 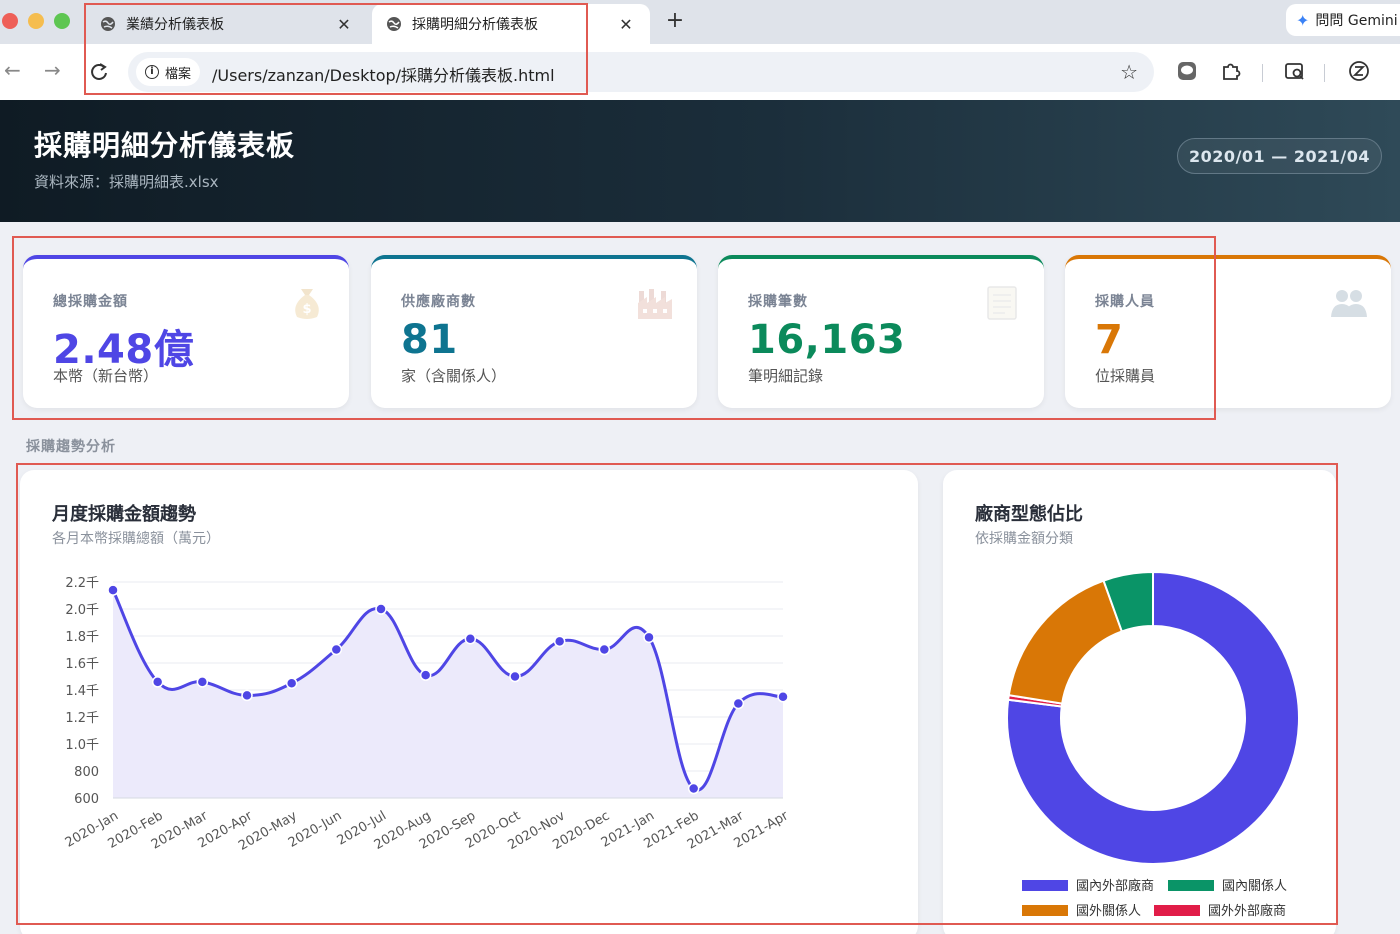 What do you see at coordinates (1125, 376) in the screenshot?
I see `kpi-sub: 位採購員` at bounding box center [1125, 376].